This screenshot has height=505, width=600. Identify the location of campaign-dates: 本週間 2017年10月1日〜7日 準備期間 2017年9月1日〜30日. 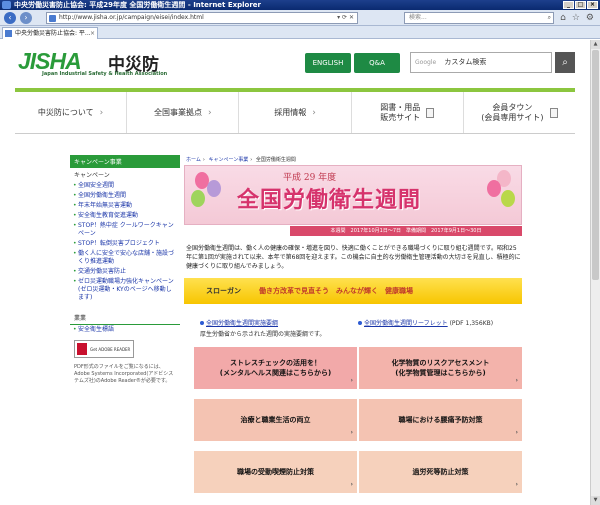
(406, 231).